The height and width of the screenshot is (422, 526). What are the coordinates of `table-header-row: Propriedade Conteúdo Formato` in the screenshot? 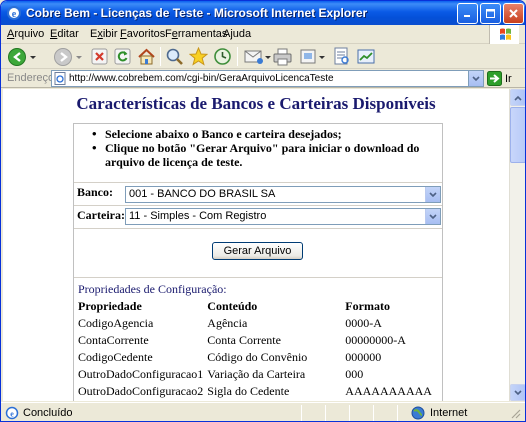 It's located at (258, 306).